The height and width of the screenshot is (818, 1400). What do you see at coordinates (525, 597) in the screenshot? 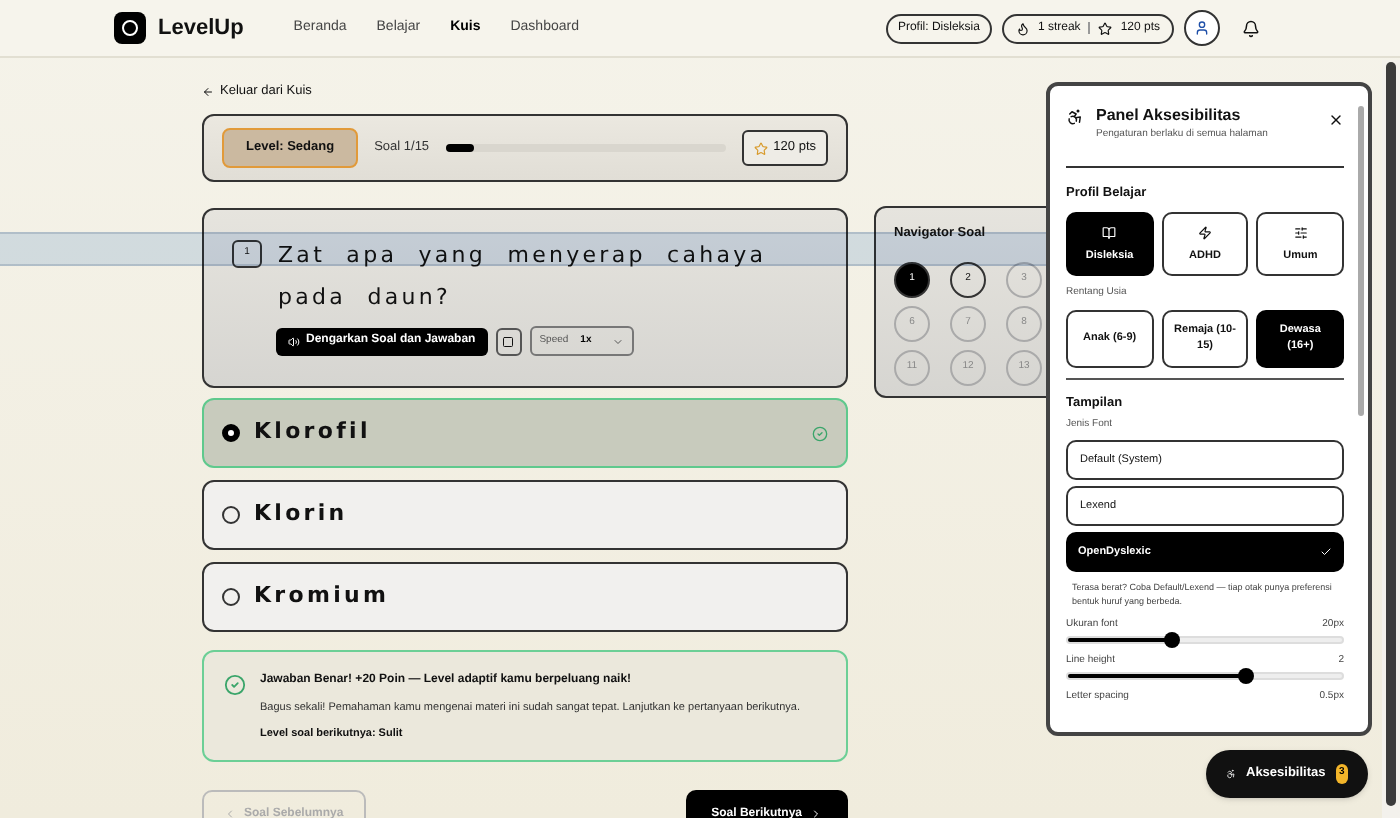
I see `answer-option: Kromium` at bounding box center [525, 597].